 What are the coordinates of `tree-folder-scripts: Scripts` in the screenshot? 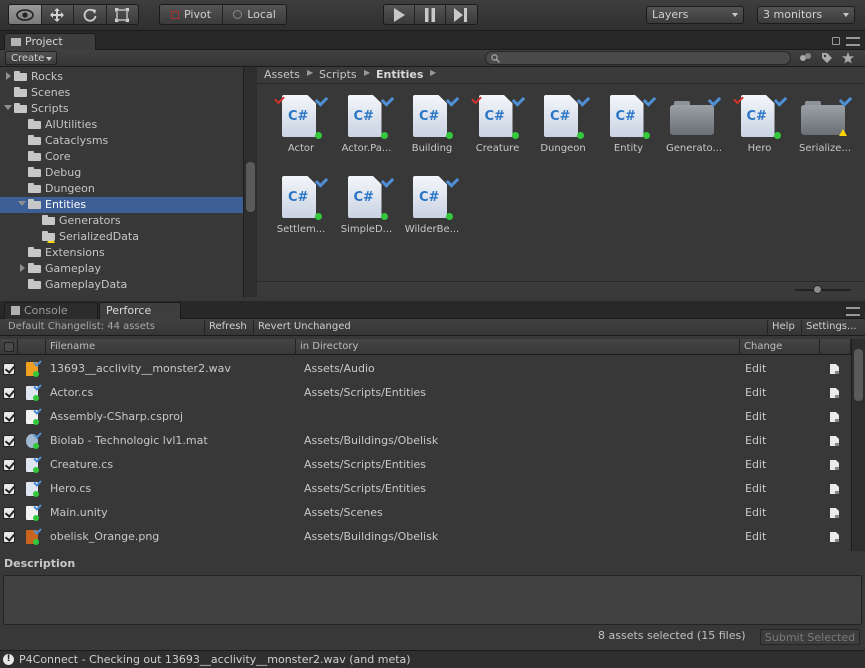 It's located at (121, 109).